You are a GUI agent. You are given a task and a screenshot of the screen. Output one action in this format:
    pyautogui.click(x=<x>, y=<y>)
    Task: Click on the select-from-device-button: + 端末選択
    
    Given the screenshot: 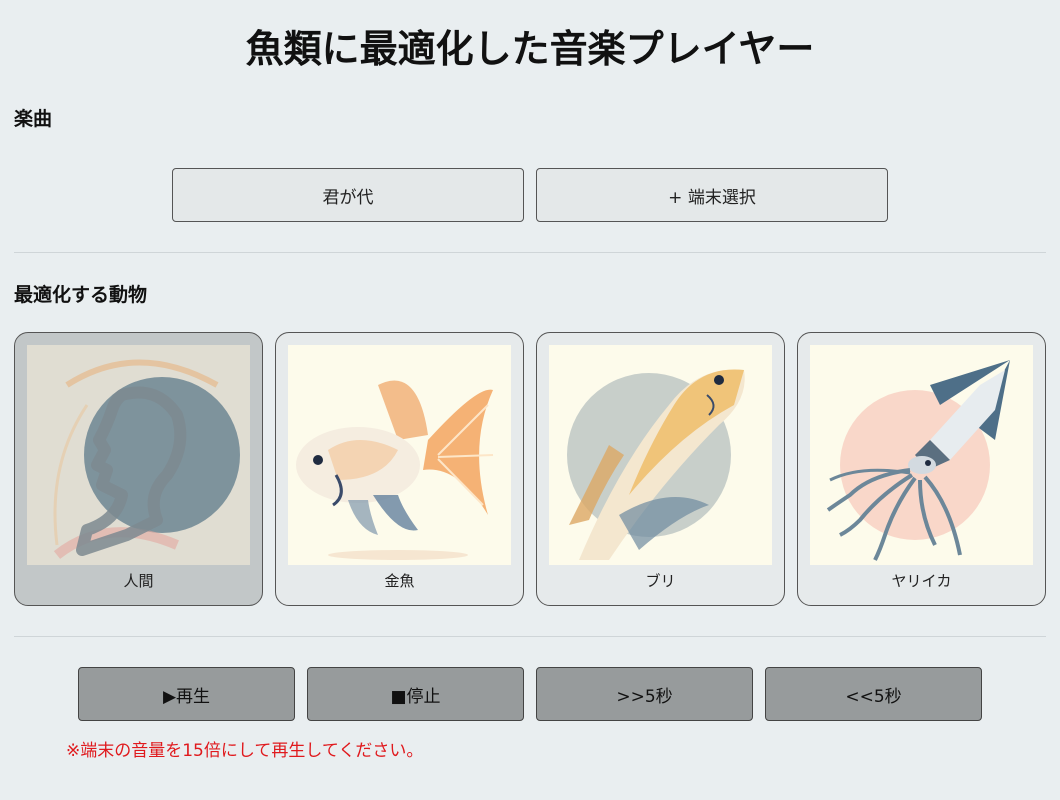 What is the action you would take?
    pyautogui.click(x=712, y=195)
    